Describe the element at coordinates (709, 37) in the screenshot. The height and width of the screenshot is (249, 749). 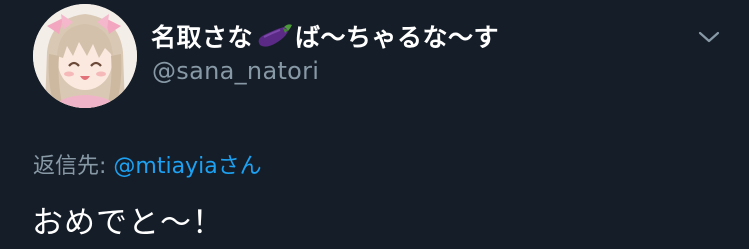
I see `chevron-down-icon` at that location.